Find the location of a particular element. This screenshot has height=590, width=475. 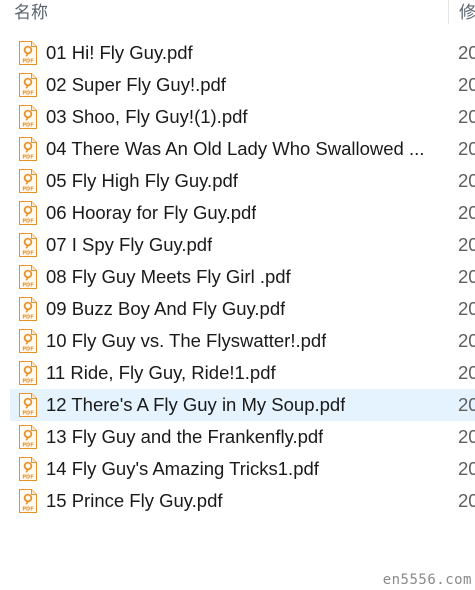

file-row: PDF 08 Fly Guy Meets Fly Girl .pdf 20 is located at coordinates (237, 277).